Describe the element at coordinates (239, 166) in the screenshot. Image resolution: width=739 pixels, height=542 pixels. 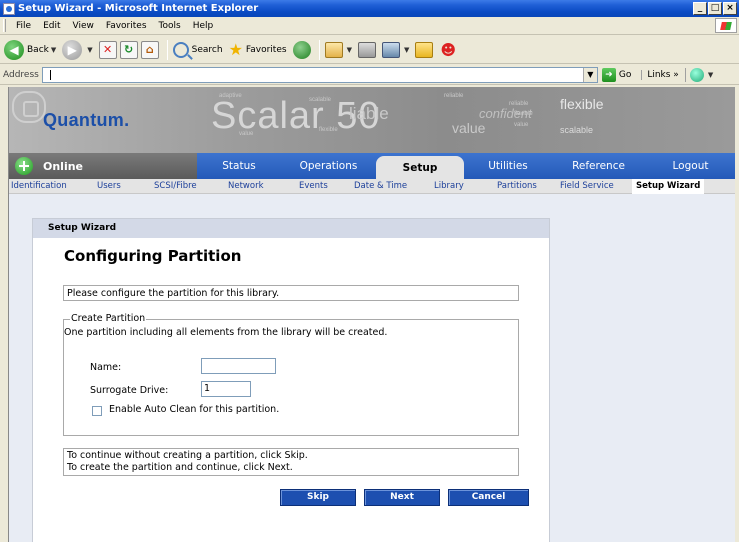
I see `nav-tab-status: Status` at that location.